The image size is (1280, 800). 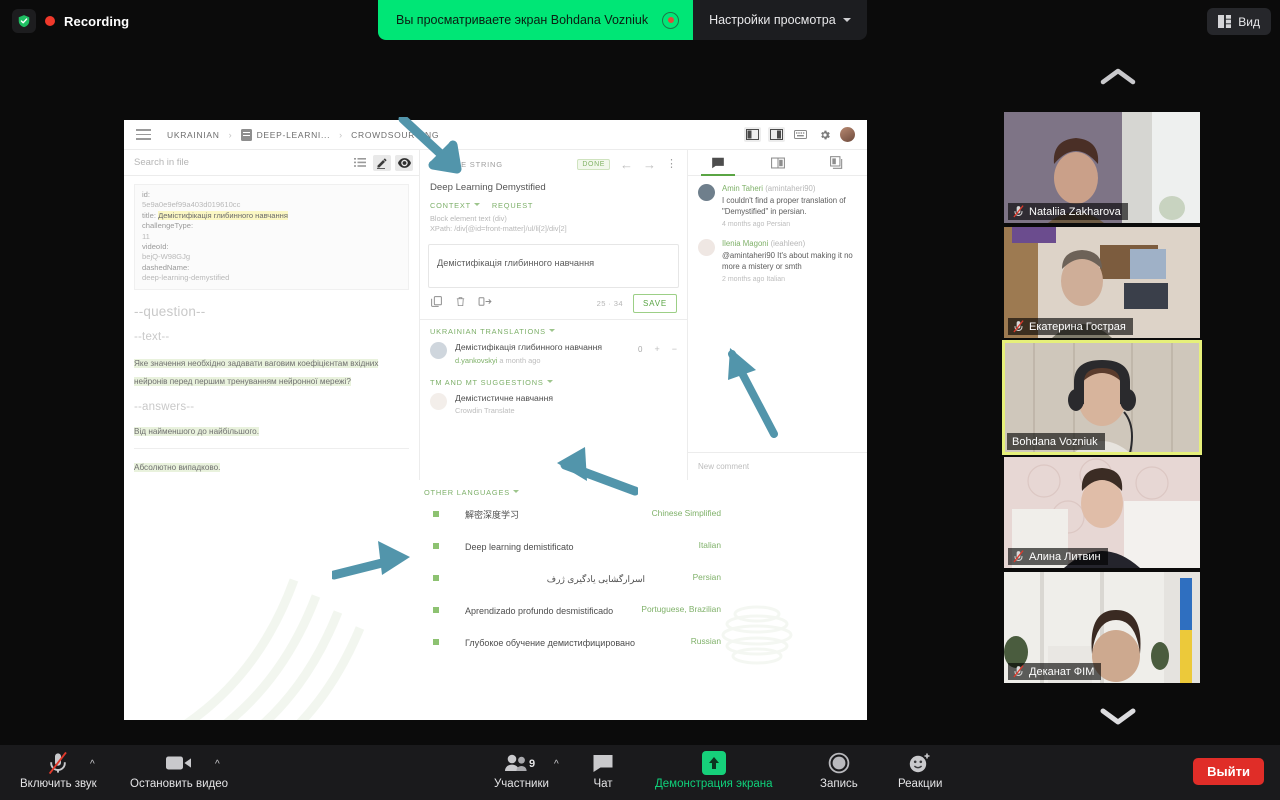 I want to click on delete-icon, so click(x=460, y=304).